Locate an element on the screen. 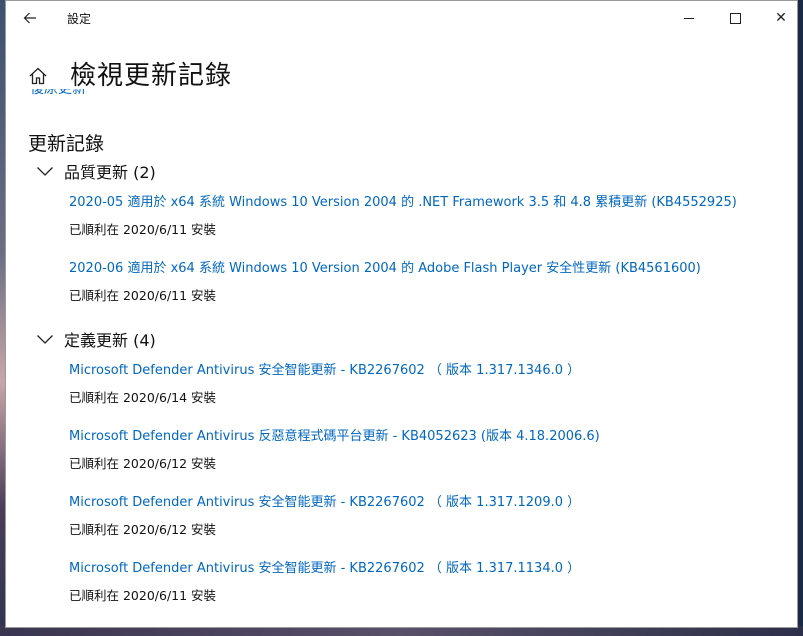 The image size is (803, 636). group-label: 品質更新 (2) is located at coordinates (110, 172).